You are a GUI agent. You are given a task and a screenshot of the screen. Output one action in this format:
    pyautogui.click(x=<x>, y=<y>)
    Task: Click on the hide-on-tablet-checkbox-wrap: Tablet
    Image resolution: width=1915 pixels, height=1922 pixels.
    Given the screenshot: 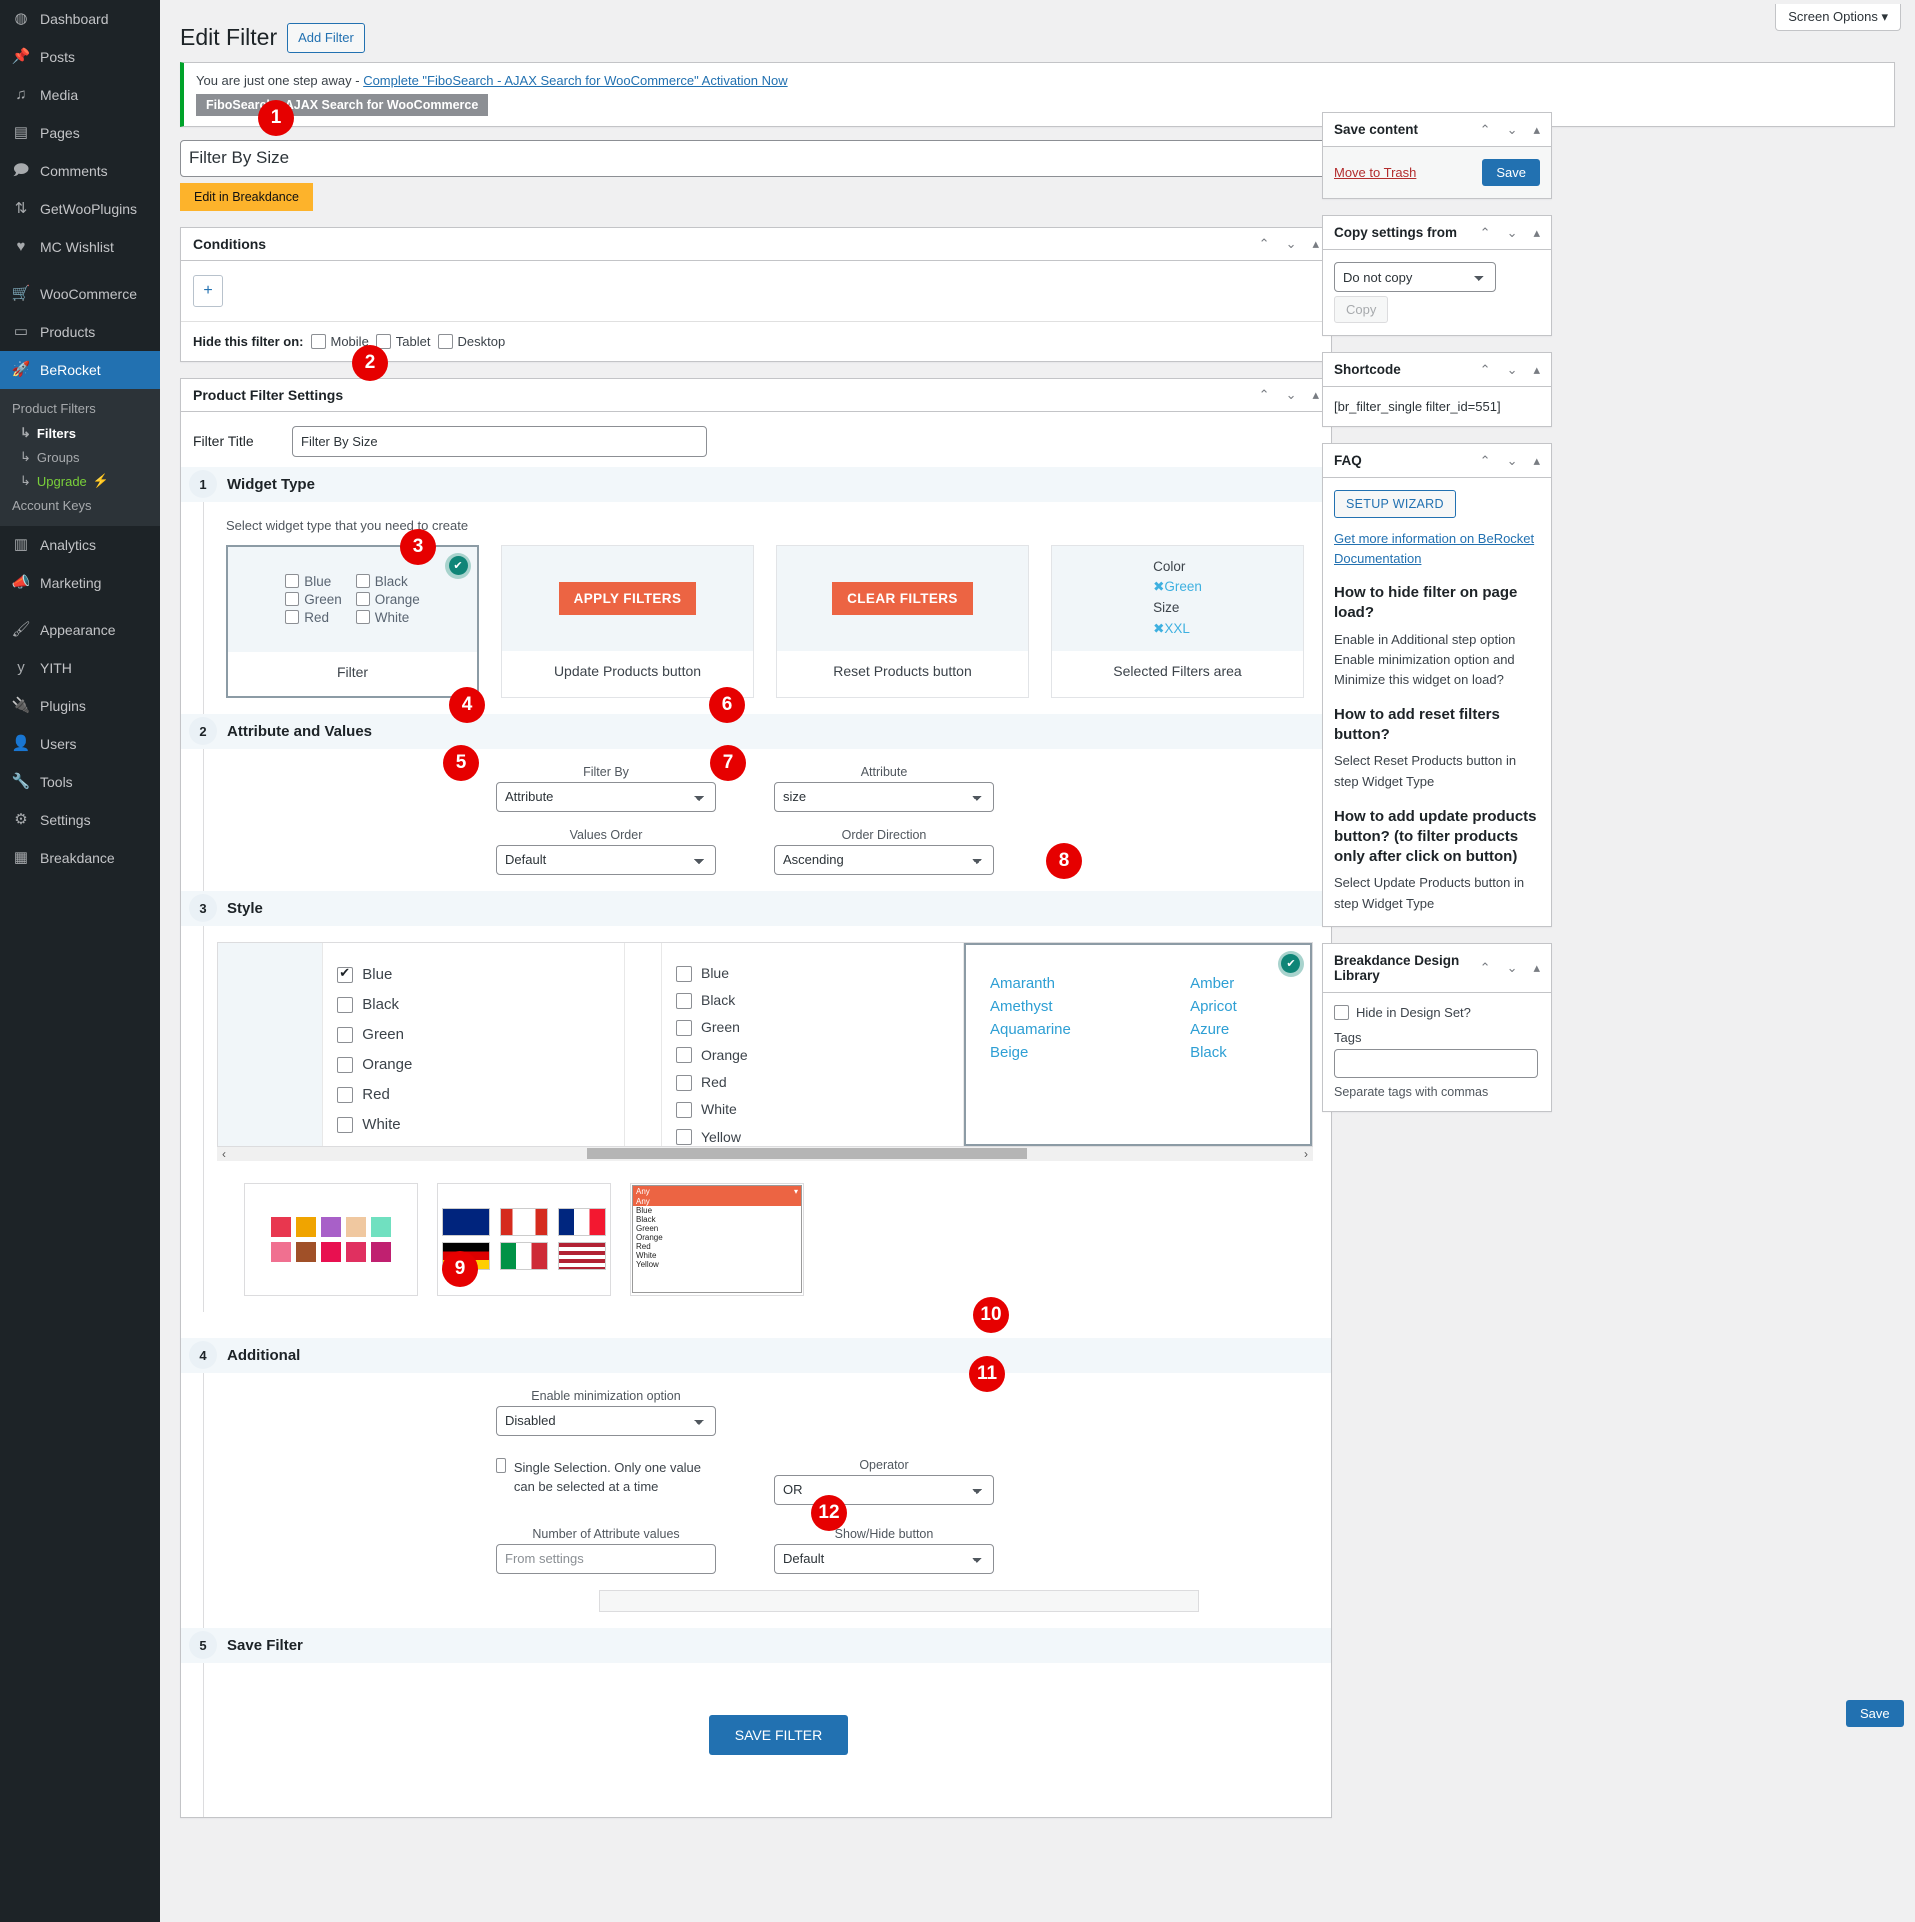 What is the action you would take?
    pyautogui.click(x=403, y=341)
    